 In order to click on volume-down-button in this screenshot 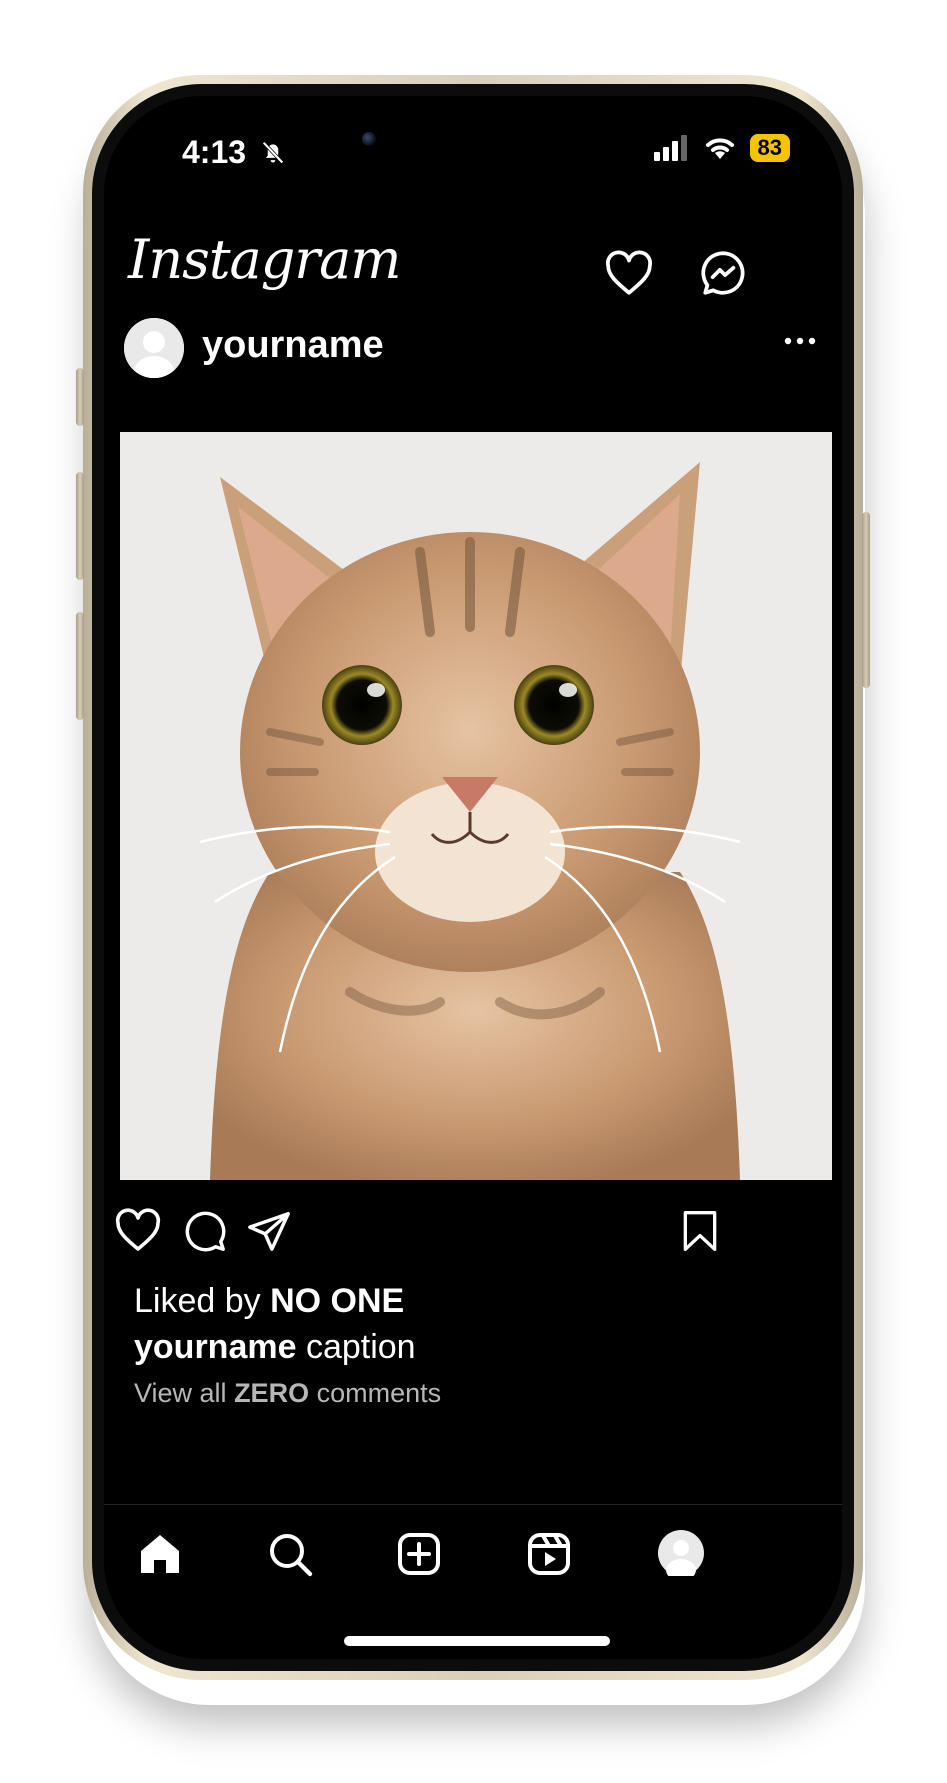, I will do `click(80, 666)`.